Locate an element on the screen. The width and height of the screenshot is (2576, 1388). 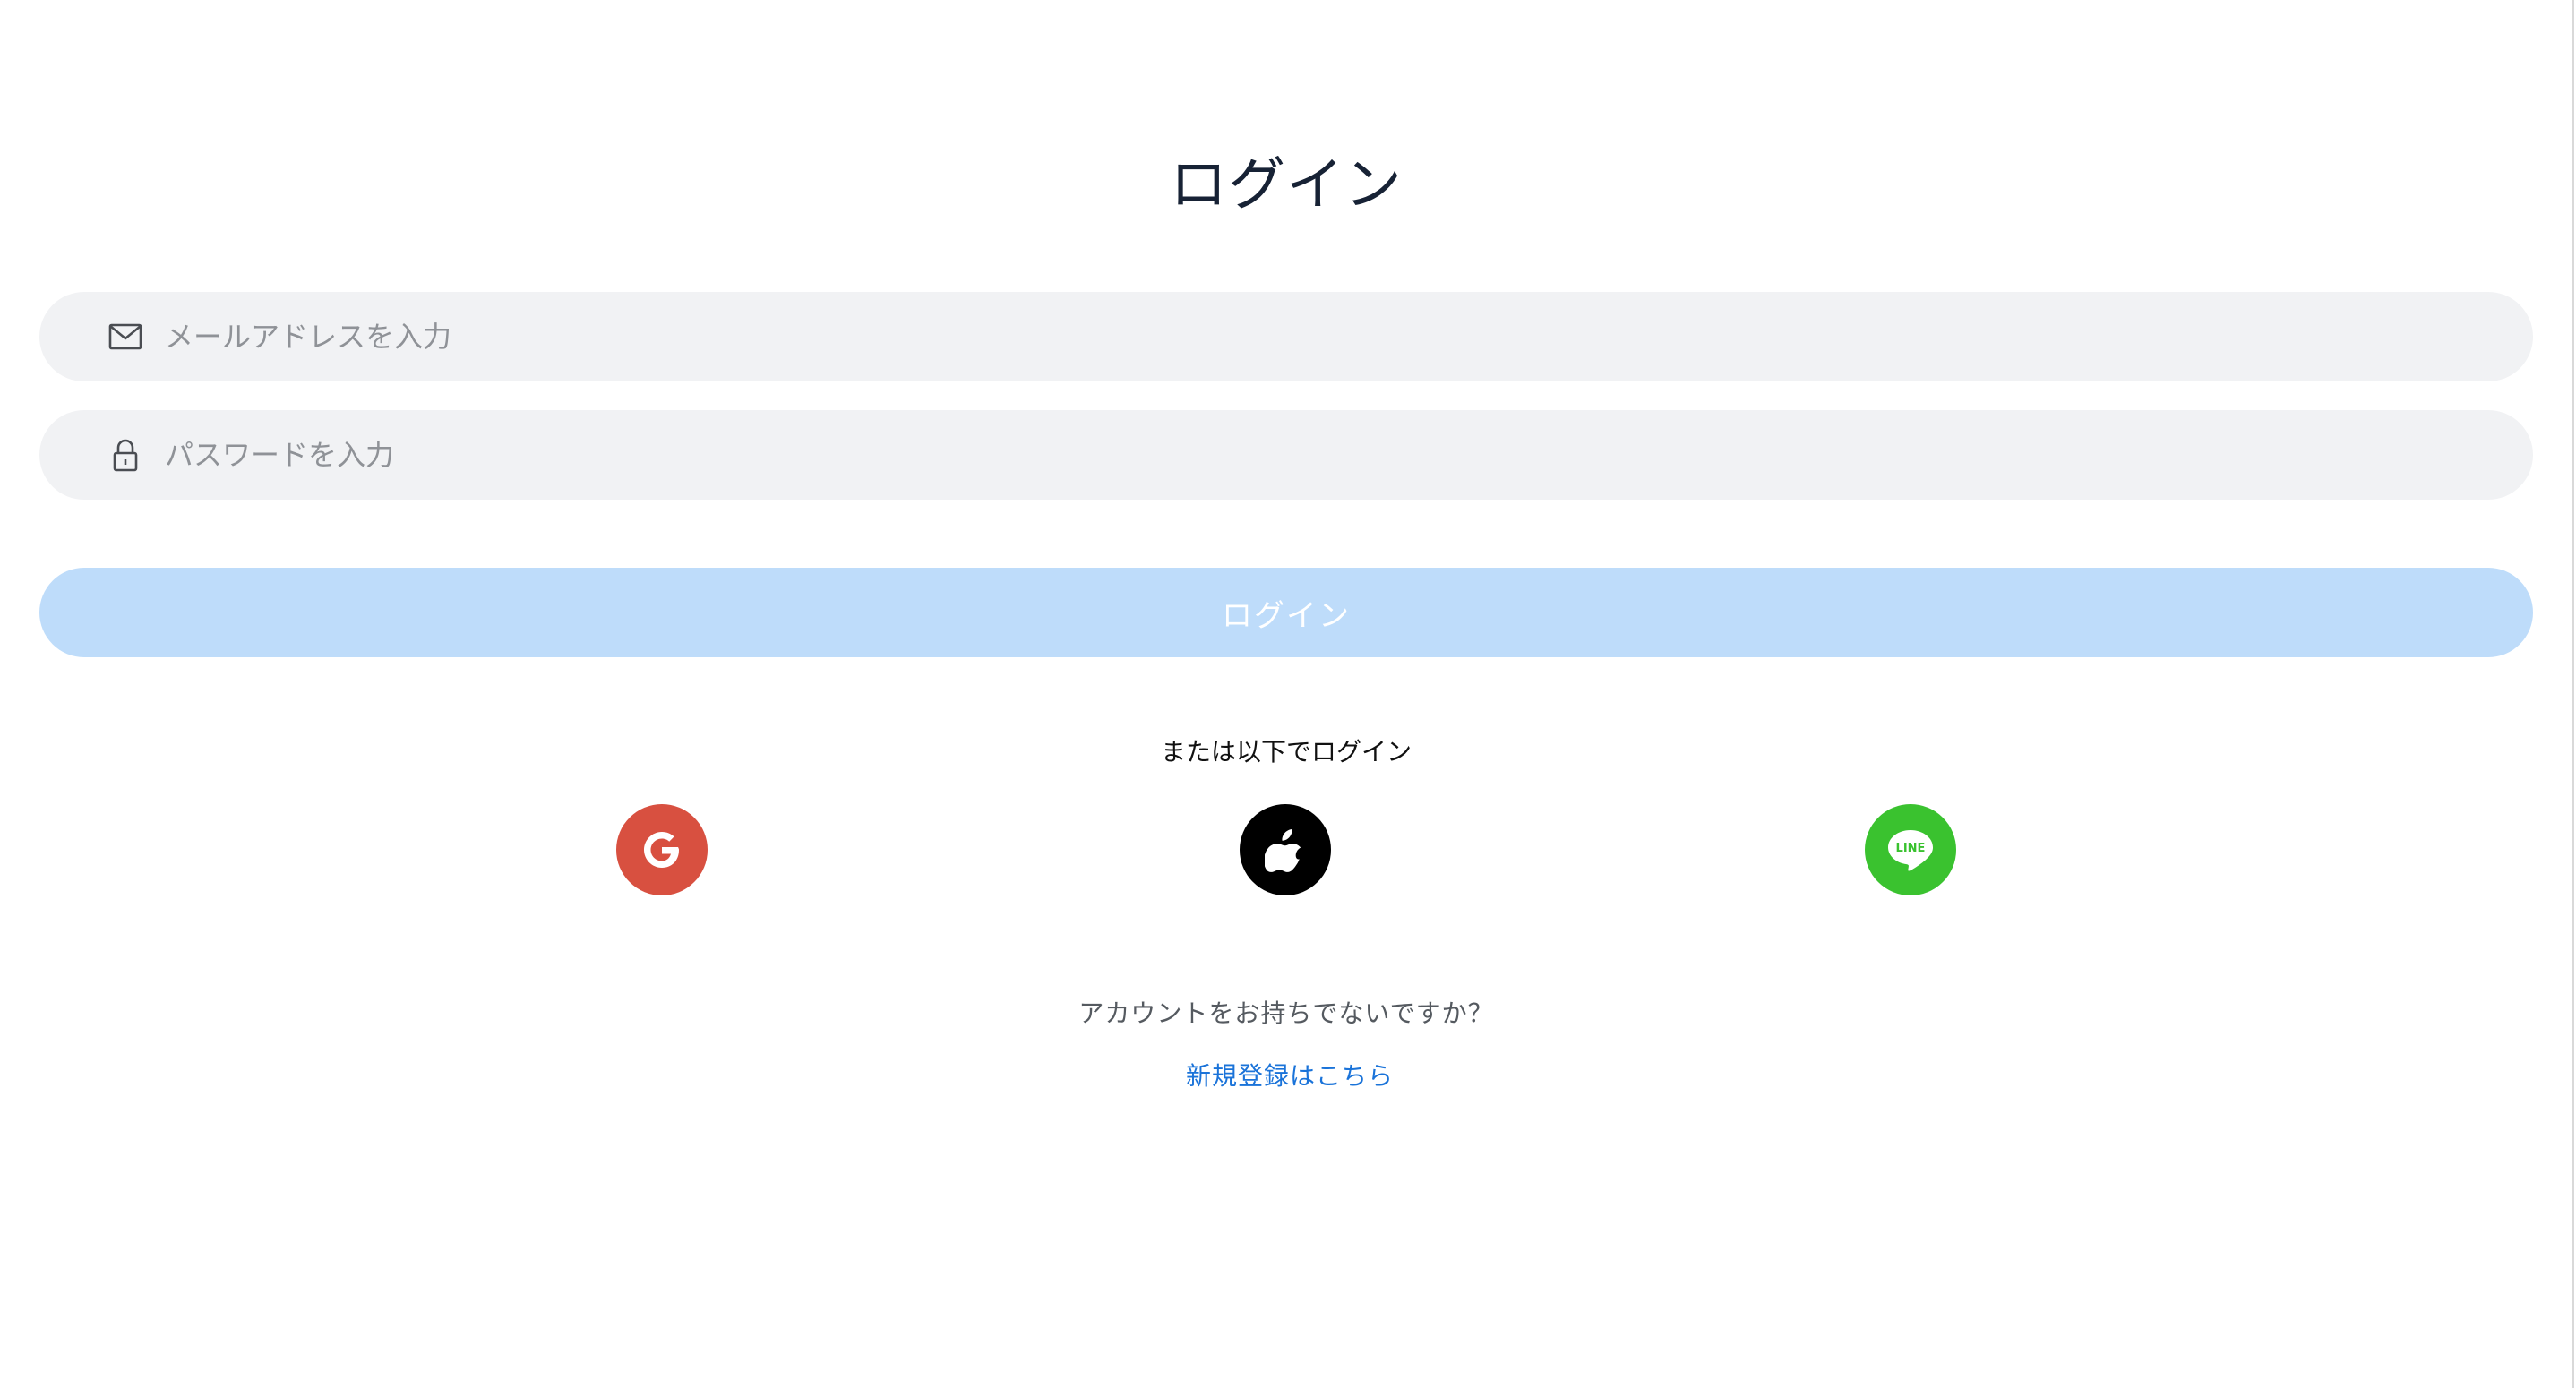
line-login-button: LINE is located at coordinates (1910, 849).